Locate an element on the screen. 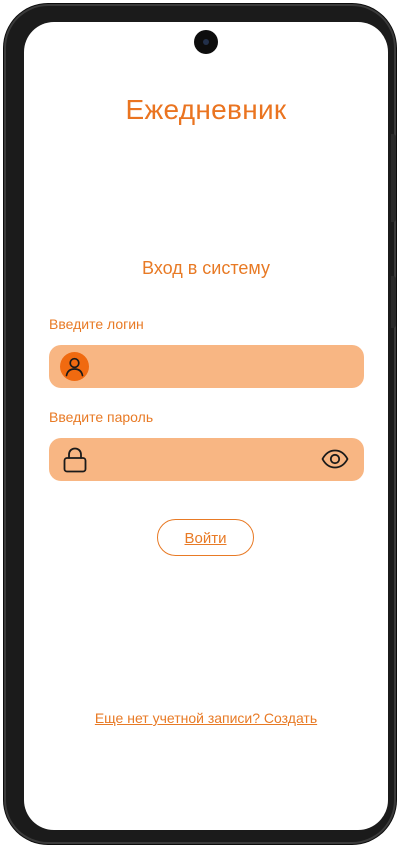 This screenshot has width=407, height=852. register-link: Еще нет учетной записи? Создать is located at coordinates (206, 718).